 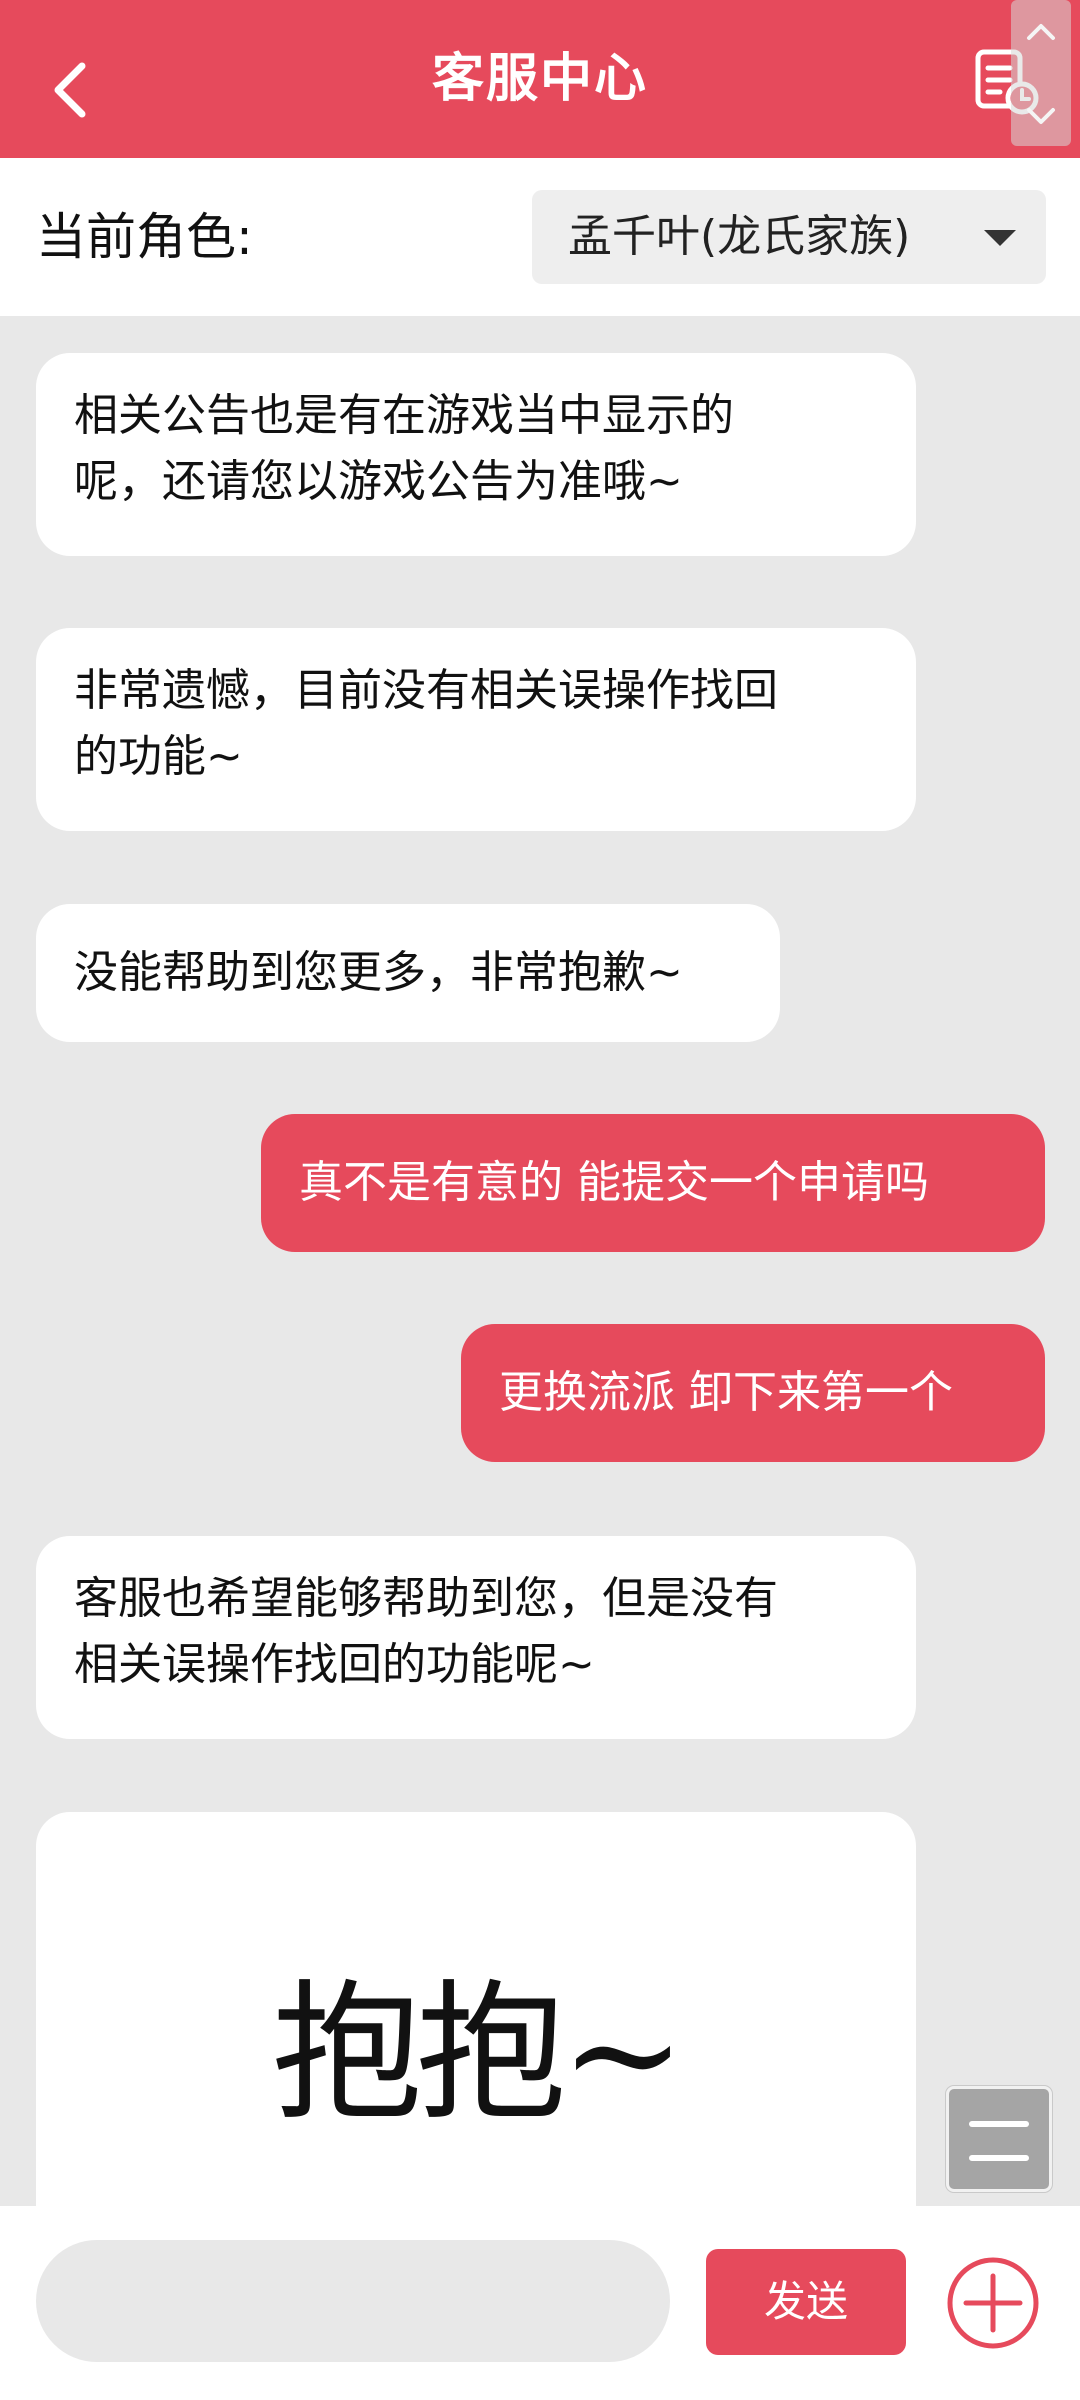 I want to click on user-message: 真不是有意的 能提交一个申请吗, so click(x=653, y=1183).